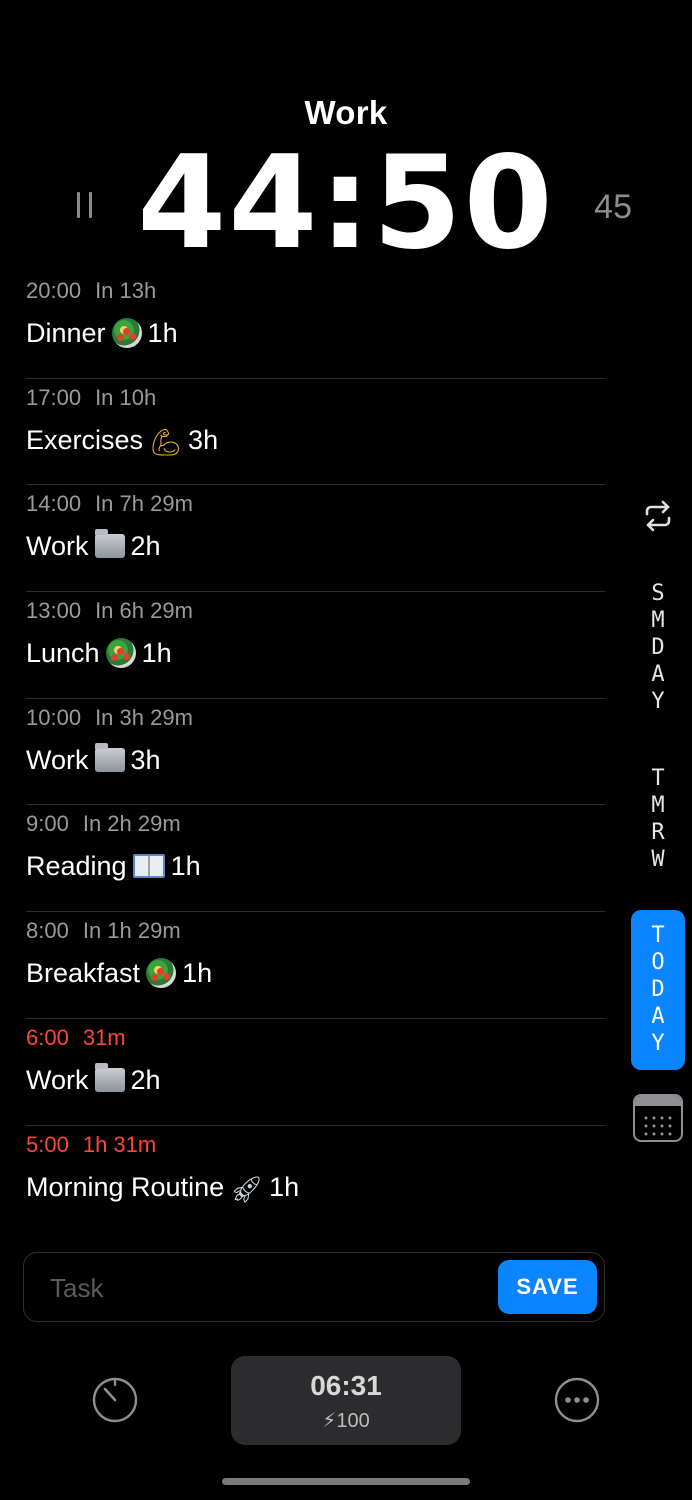 This screenshot has width=692, height=1500. I want to click on task-name: Exercises 💪︎ 3h, so click(122, 440).